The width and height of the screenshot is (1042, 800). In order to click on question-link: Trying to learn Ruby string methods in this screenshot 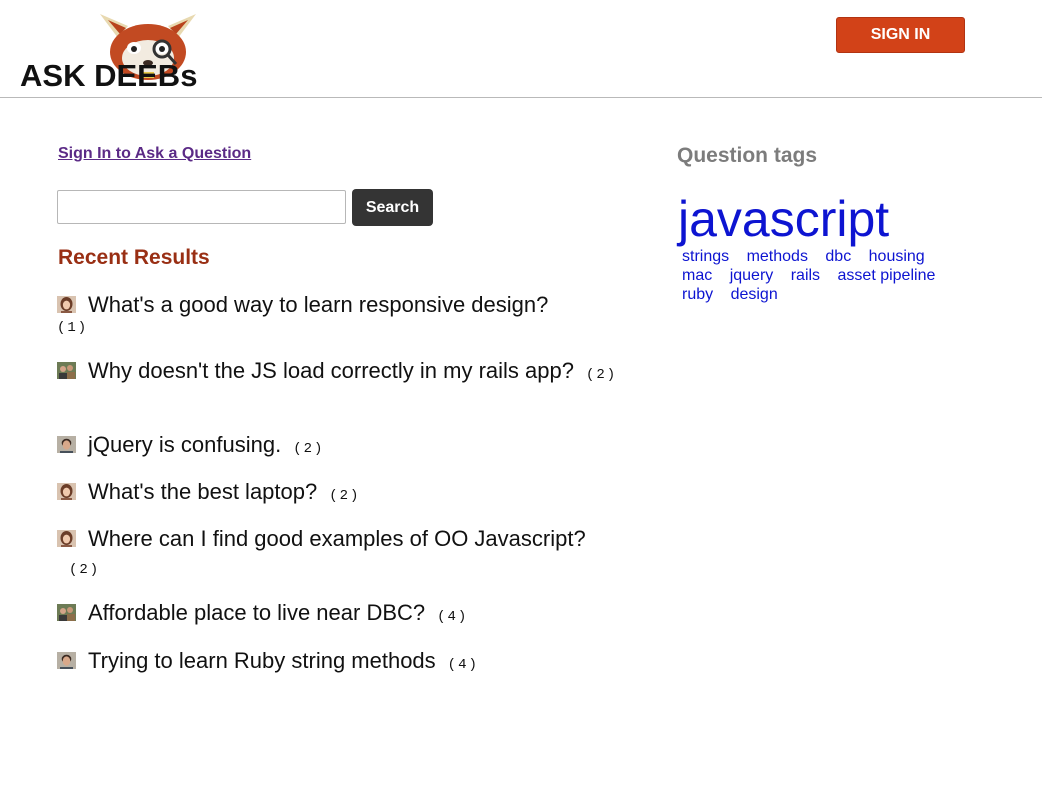, I will do `click(262, 660)`.